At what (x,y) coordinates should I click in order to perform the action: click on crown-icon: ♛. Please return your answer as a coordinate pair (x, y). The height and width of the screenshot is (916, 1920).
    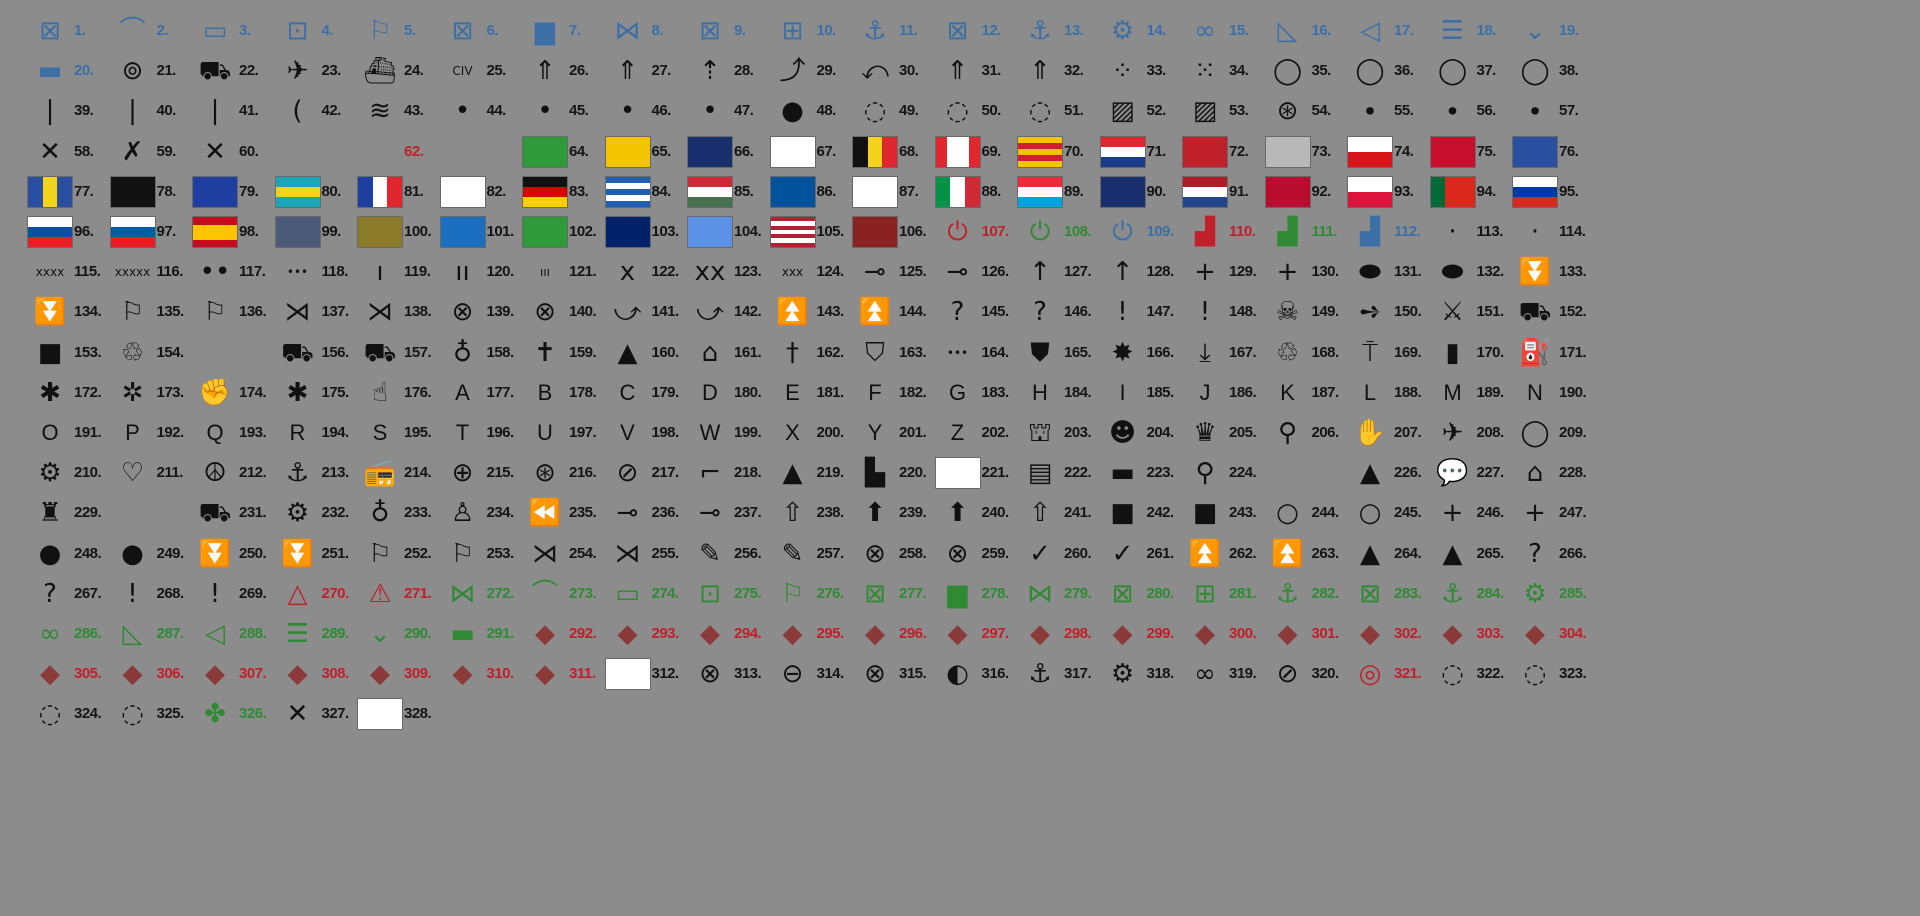
    Looking at the image, I should click on (1205, 433).